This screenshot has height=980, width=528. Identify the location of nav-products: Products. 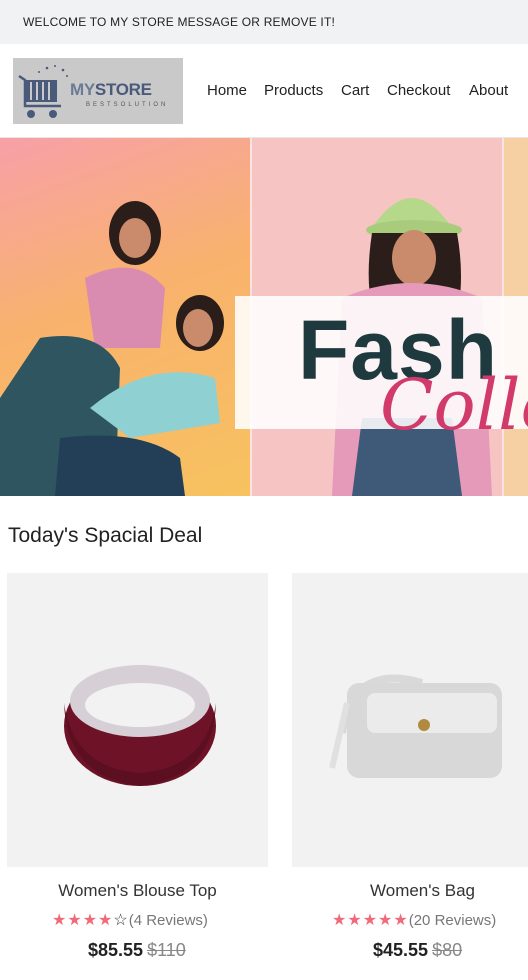
(293, 90).